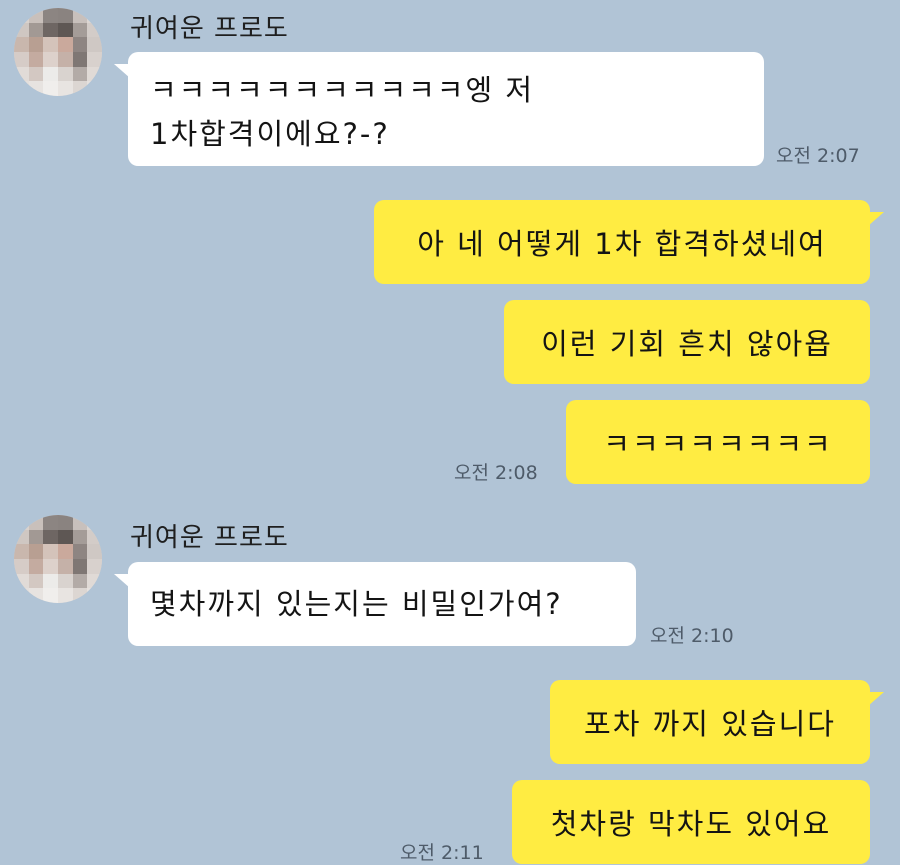 This screenshot has height=865, width=900. I want to click on message-text: 이런 기회 흔치 않아욥, so click(687, 344).